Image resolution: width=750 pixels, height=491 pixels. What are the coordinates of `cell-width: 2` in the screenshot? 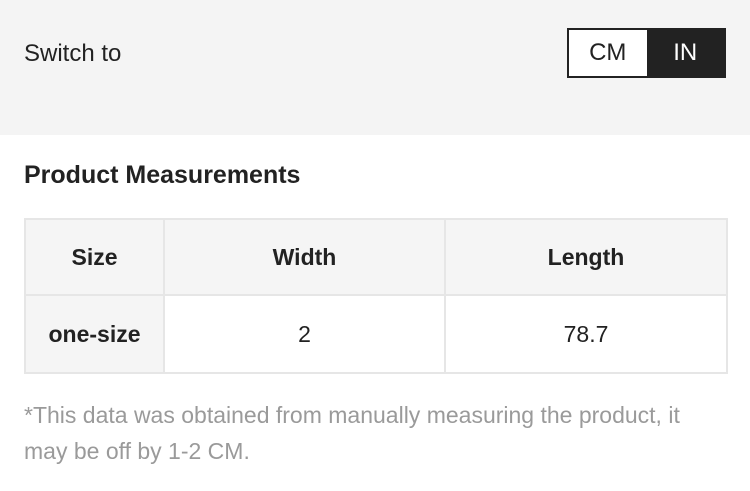 It's located at (304, 334).